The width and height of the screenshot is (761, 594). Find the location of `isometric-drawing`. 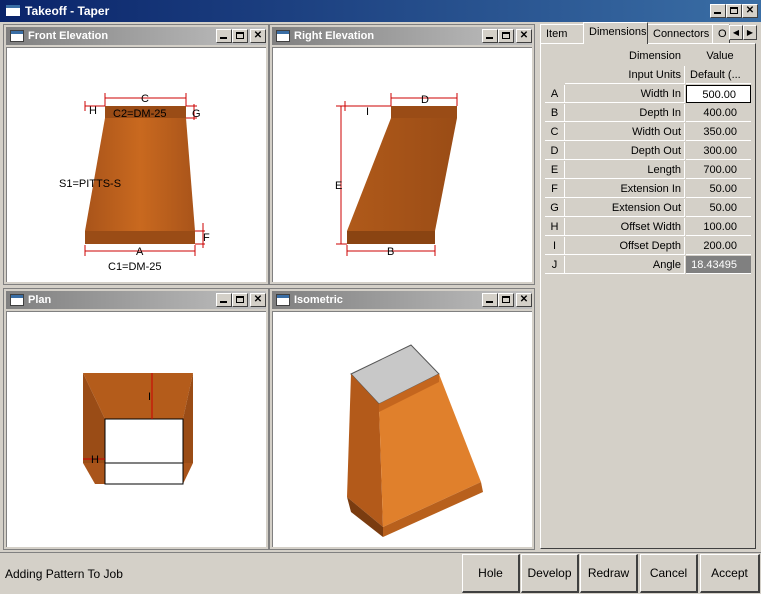

isometric-drawing is located at coordinates (415, 440).